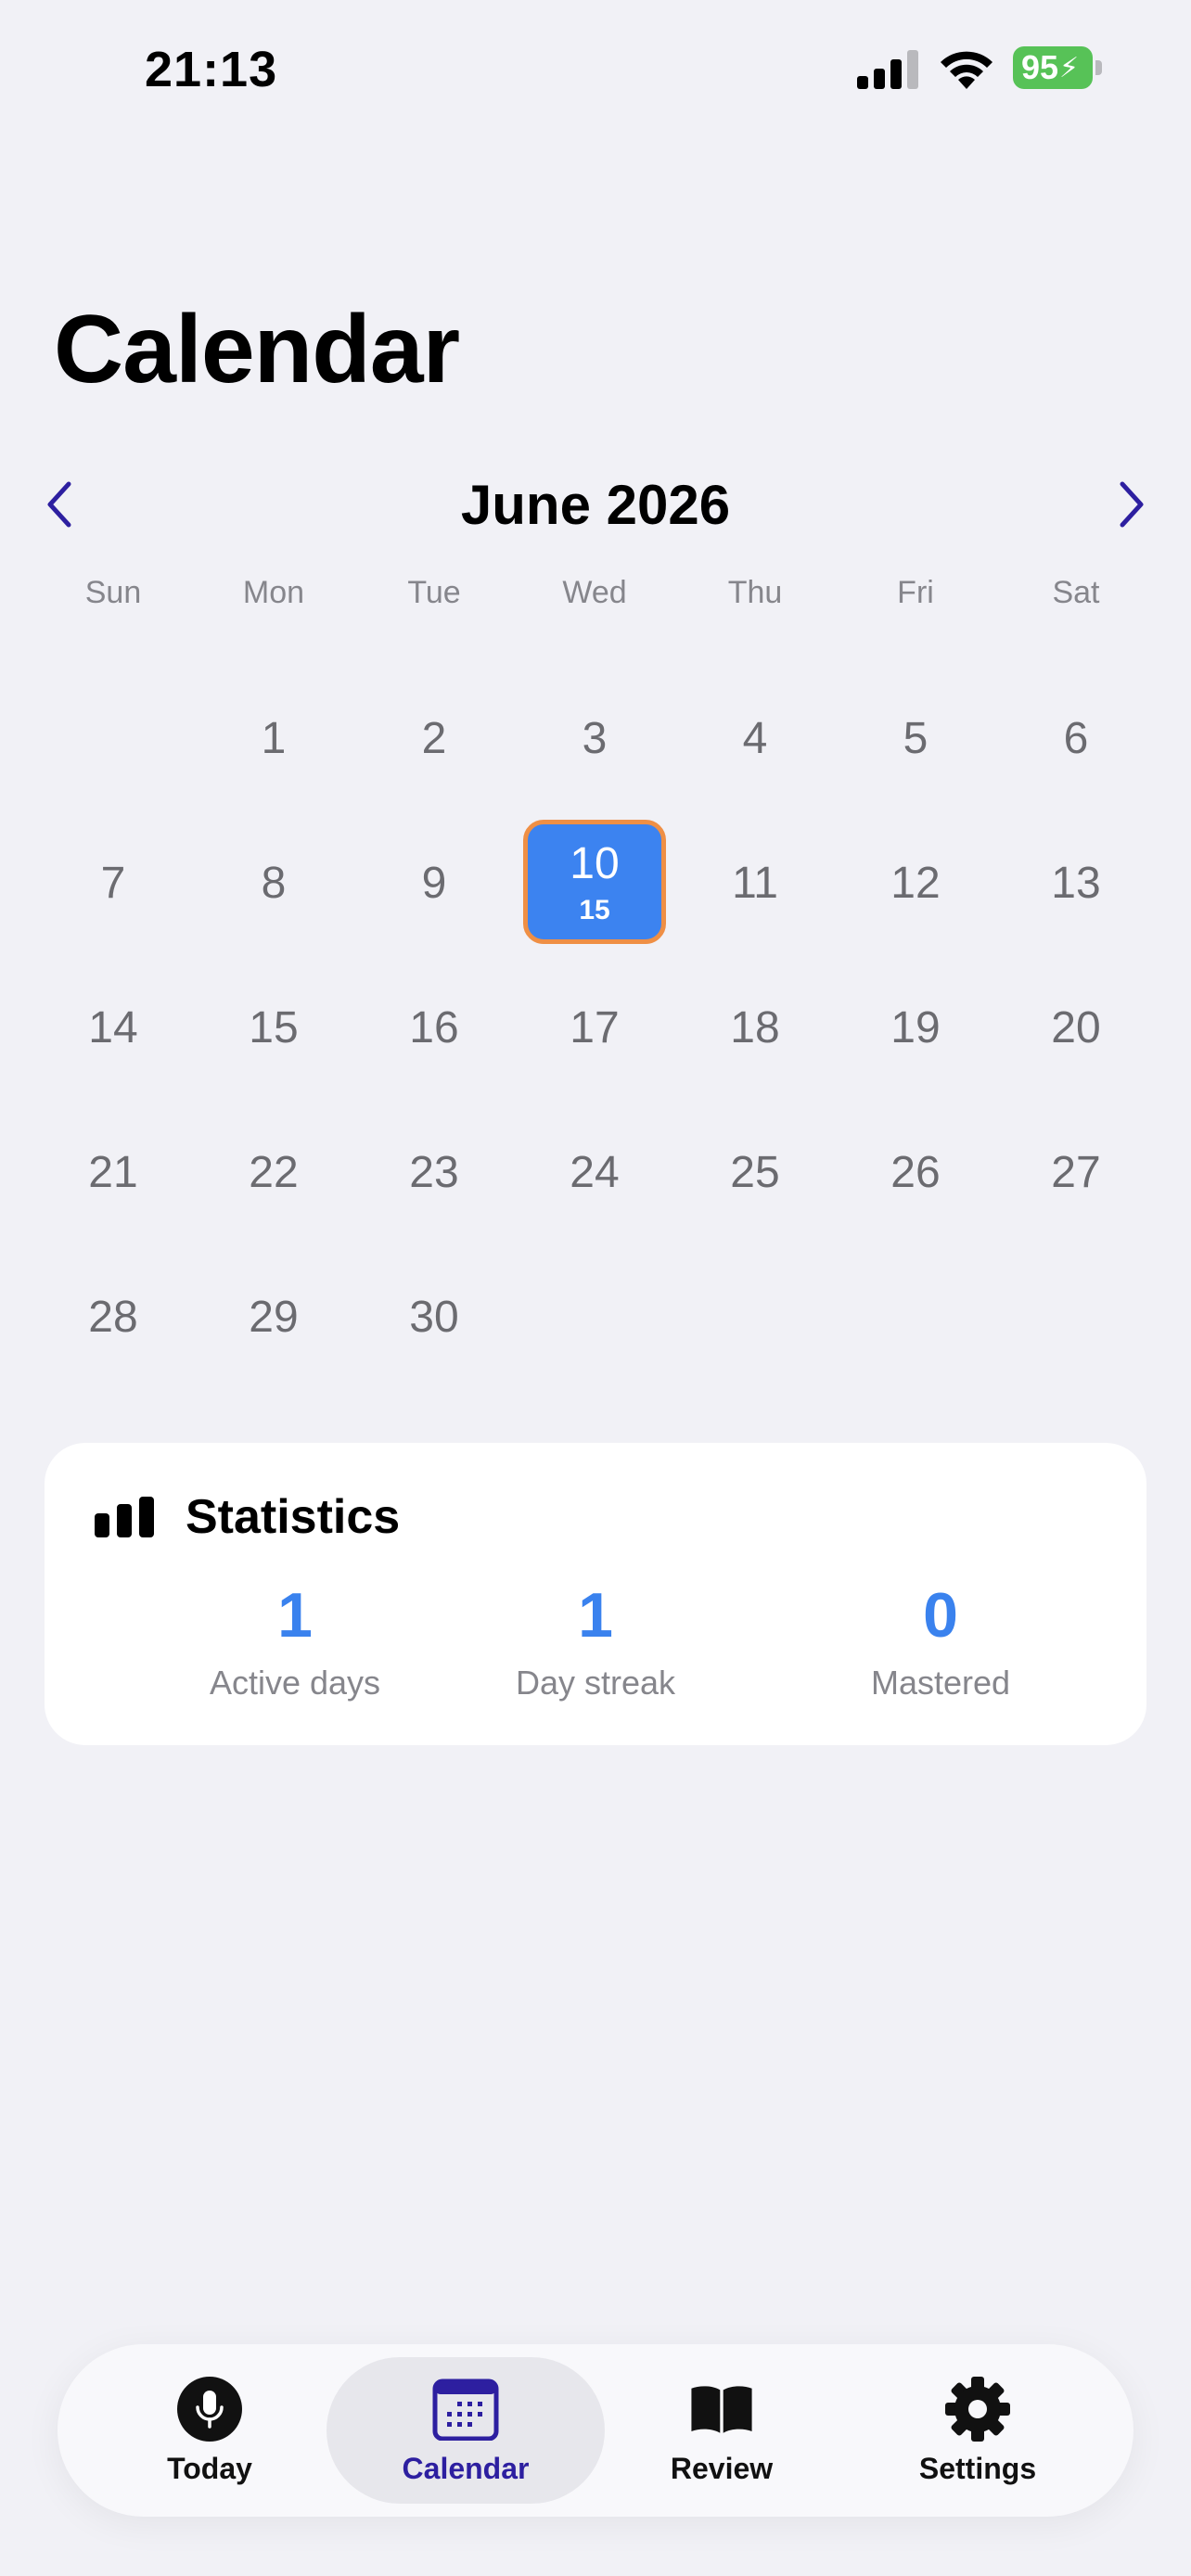 The width and height of the screenshot is (1191, 2576). I want to click on next-month-button, so click(1131, 505).